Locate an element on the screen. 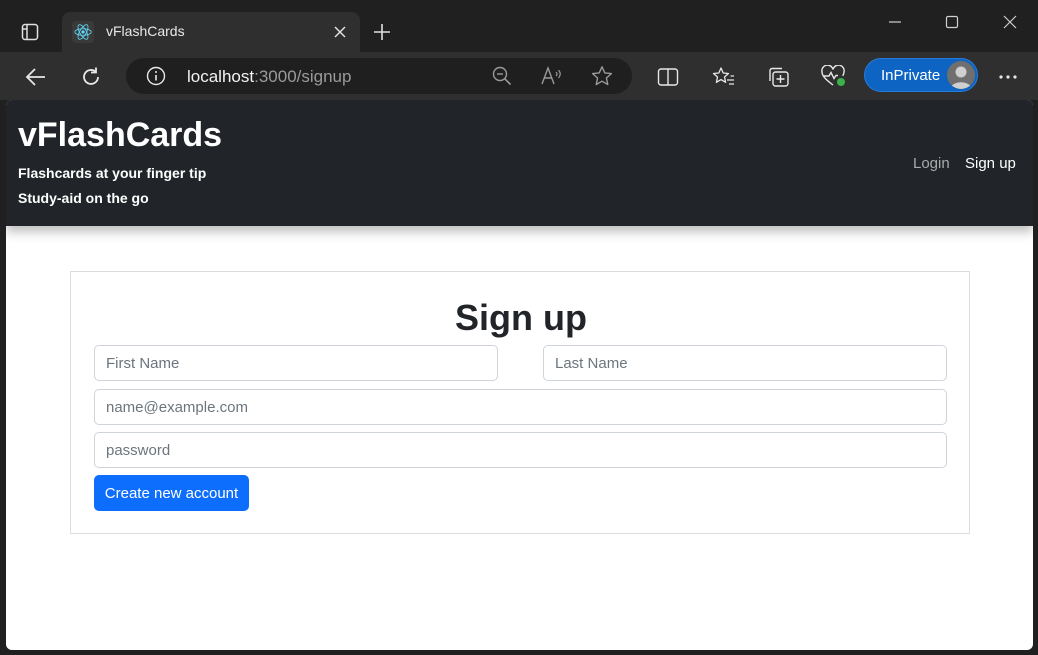 This screenshot has height=655, width=1038. maximize-icon is located at coordinates (952, 22).